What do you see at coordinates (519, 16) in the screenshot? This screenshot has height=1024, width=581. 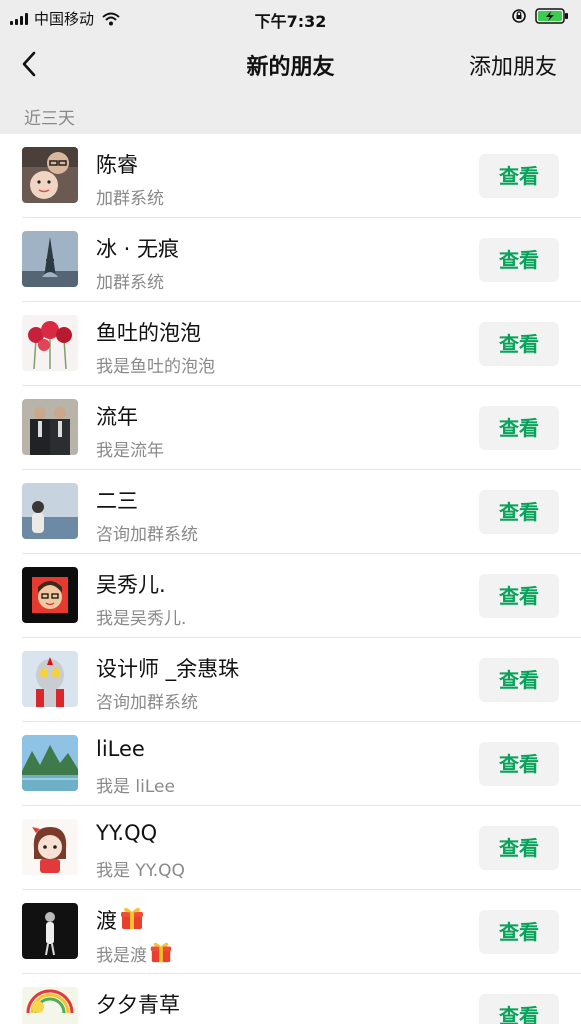 I see `orientation-lock-icon` at bounding box center [519, 16].